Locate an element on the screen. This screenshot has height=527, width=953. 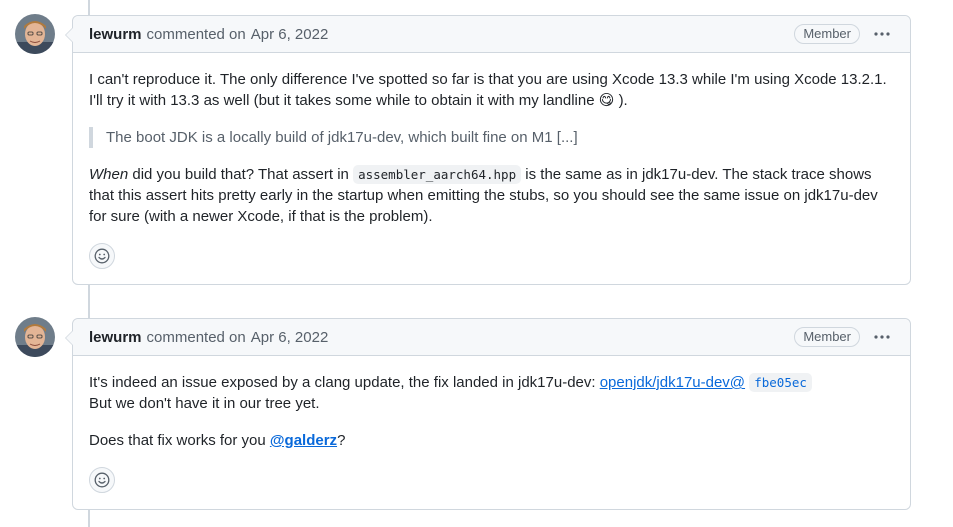
inline-code: assembler_aarch64.hpp is located at coordinates (437, 174).